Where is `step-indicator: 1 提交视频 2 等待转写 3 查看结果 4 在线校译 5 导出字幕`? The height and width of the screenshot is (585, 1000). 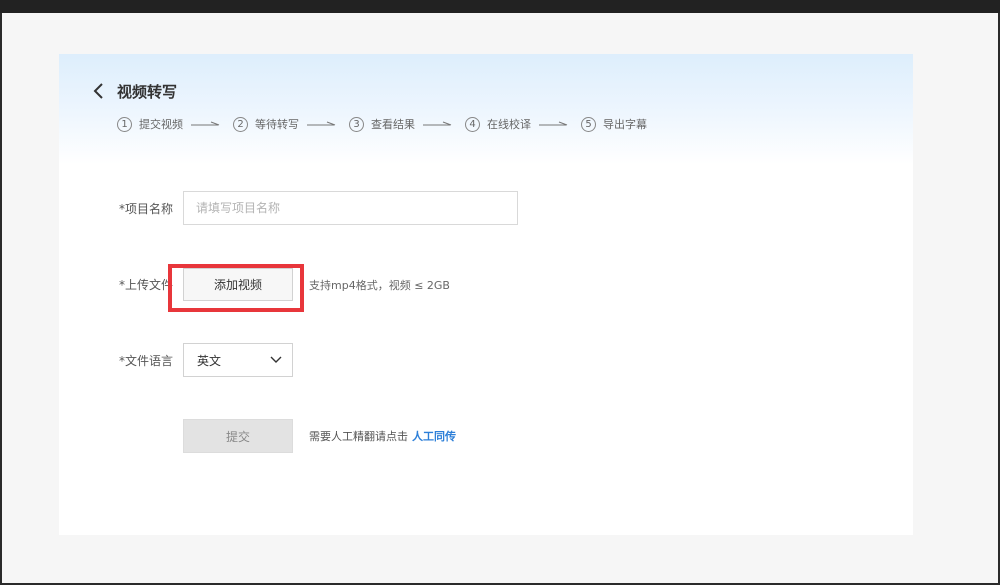
step-indicator: 1 提交视频 2 等待转写 3 查看结果 4 在线校译 5 导出字幕 is located at coordinates (388, 124).